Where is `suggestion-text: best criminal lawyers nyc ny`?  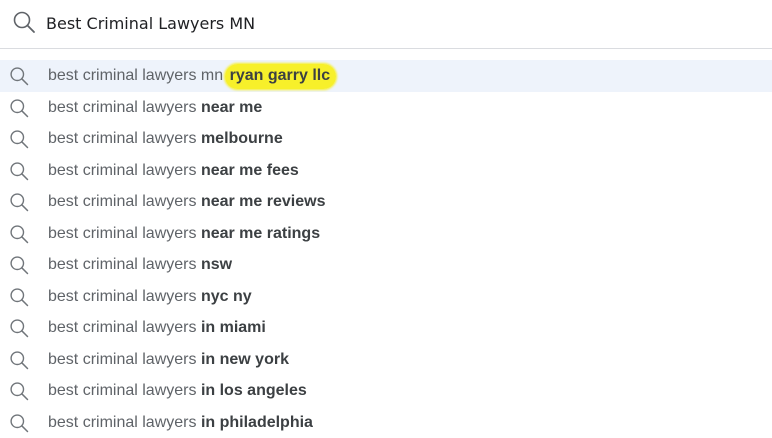 suggestion-text: best criminal lawyers nyc ny is located at coordinates (150, 297).